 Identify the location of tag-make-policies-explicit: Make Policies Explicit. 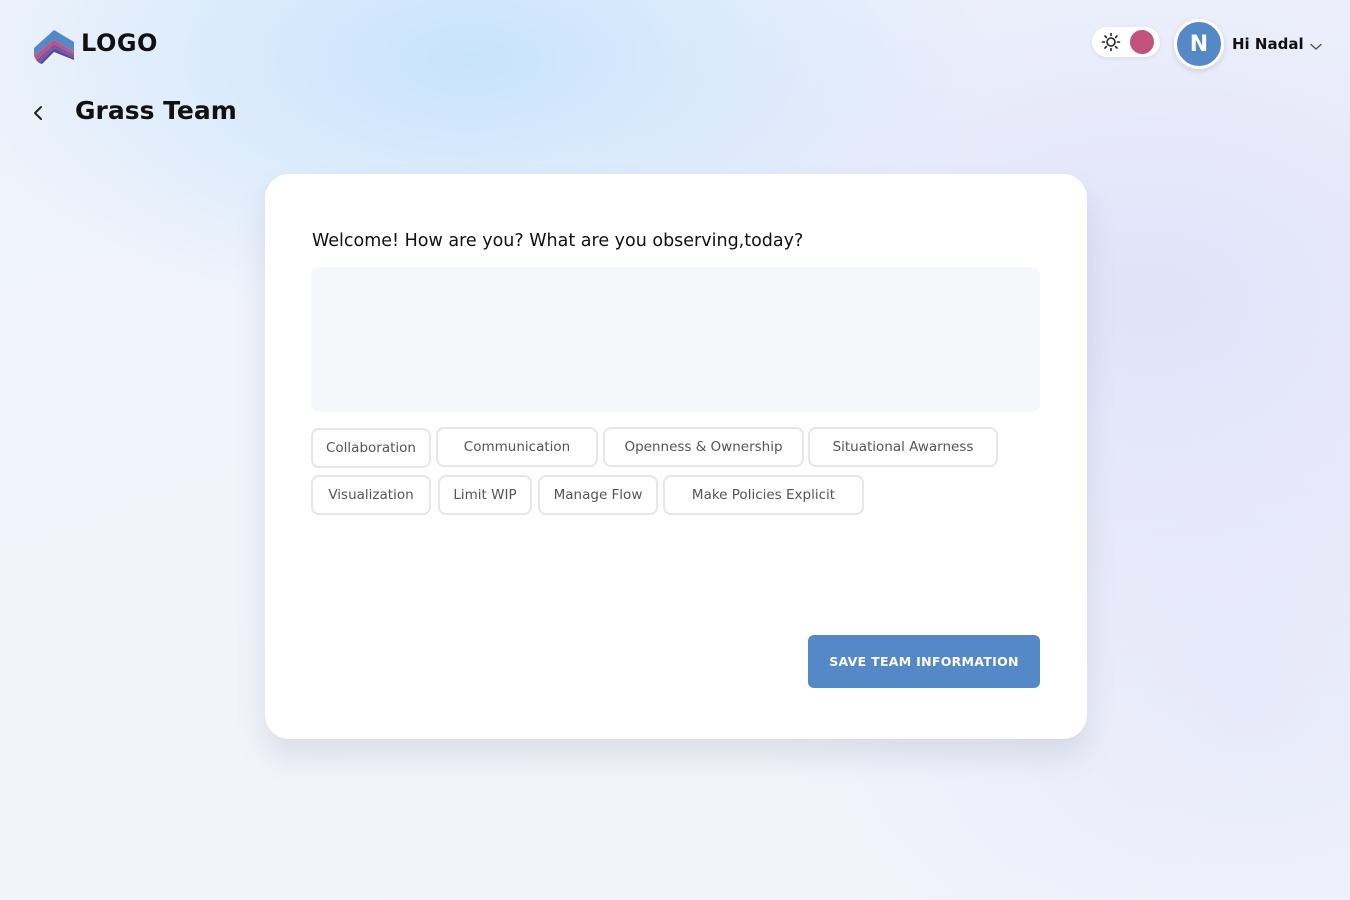
(763, 495).